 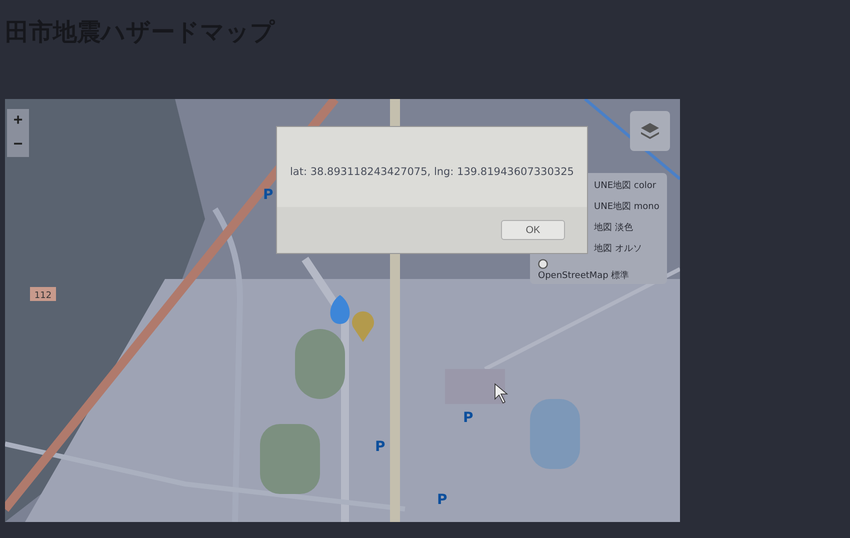 I want to click on layers-icon, so click(x=650, y=131).